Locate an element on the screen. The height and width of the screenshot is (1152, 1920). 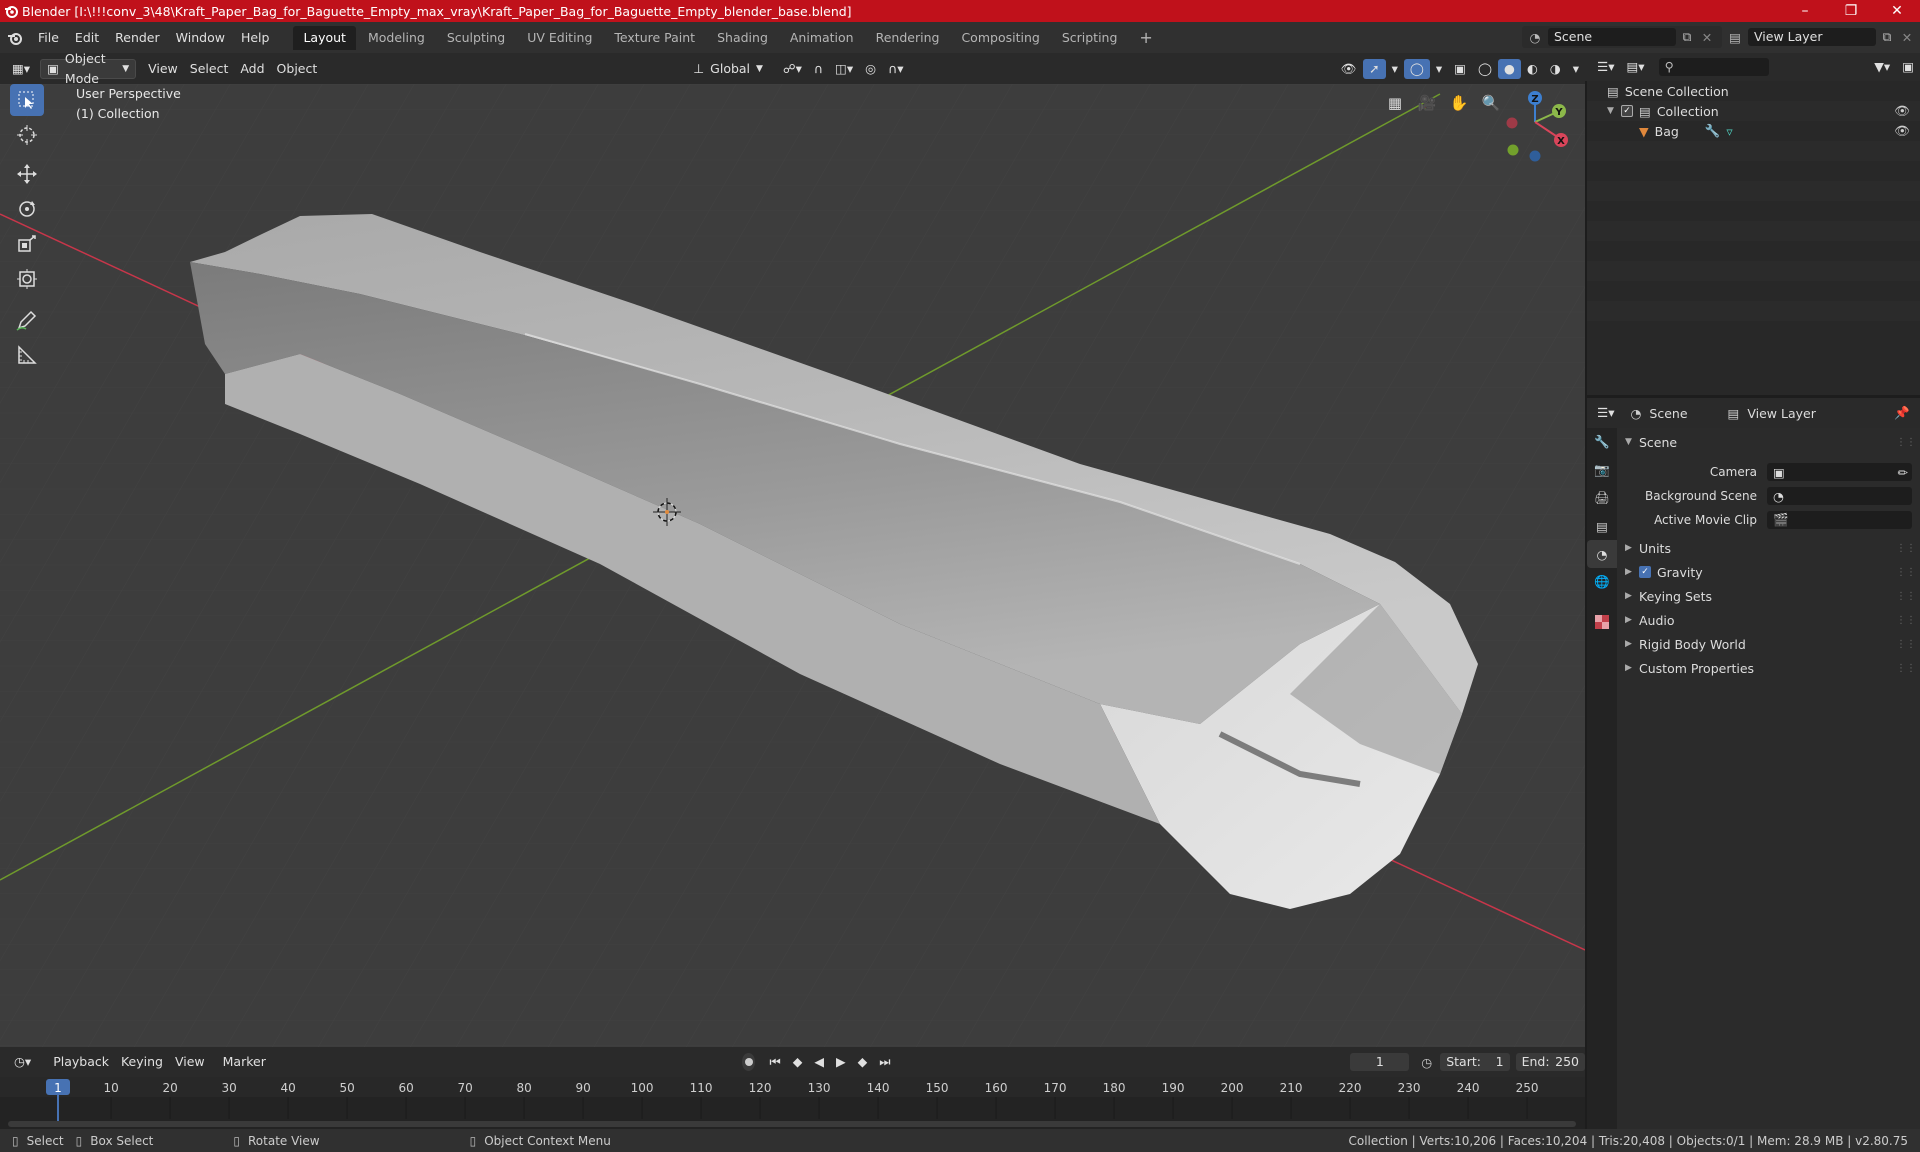
menu-view: View is located at coordinates (163, 69).